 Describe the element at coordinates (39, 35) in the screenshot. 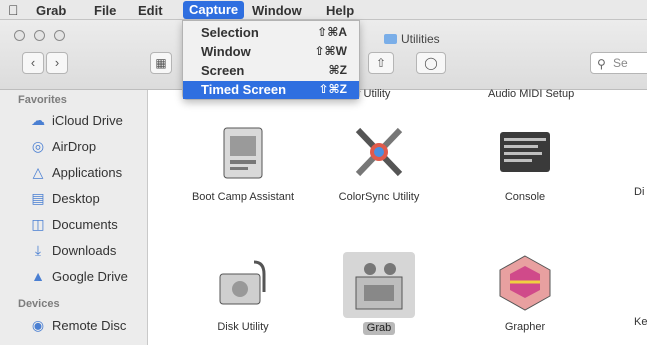

I see `minimize-window-icon` at that location.